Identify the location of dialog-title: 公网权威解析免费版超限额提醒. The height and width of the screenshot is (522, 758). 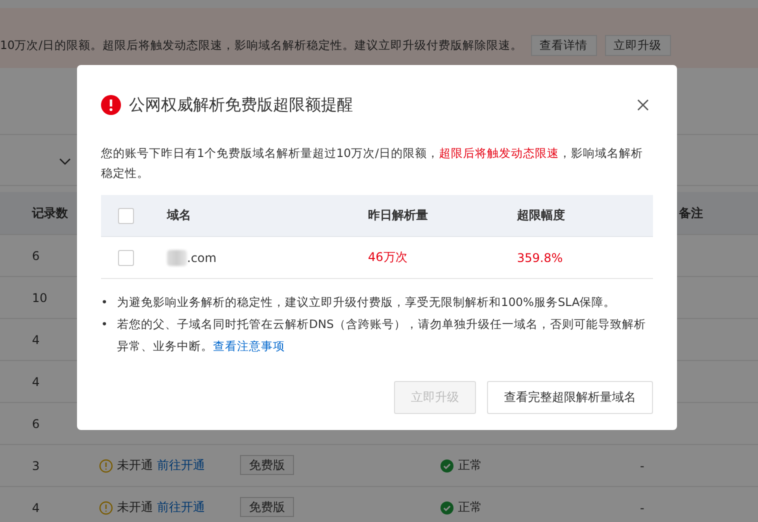
(241, 105).